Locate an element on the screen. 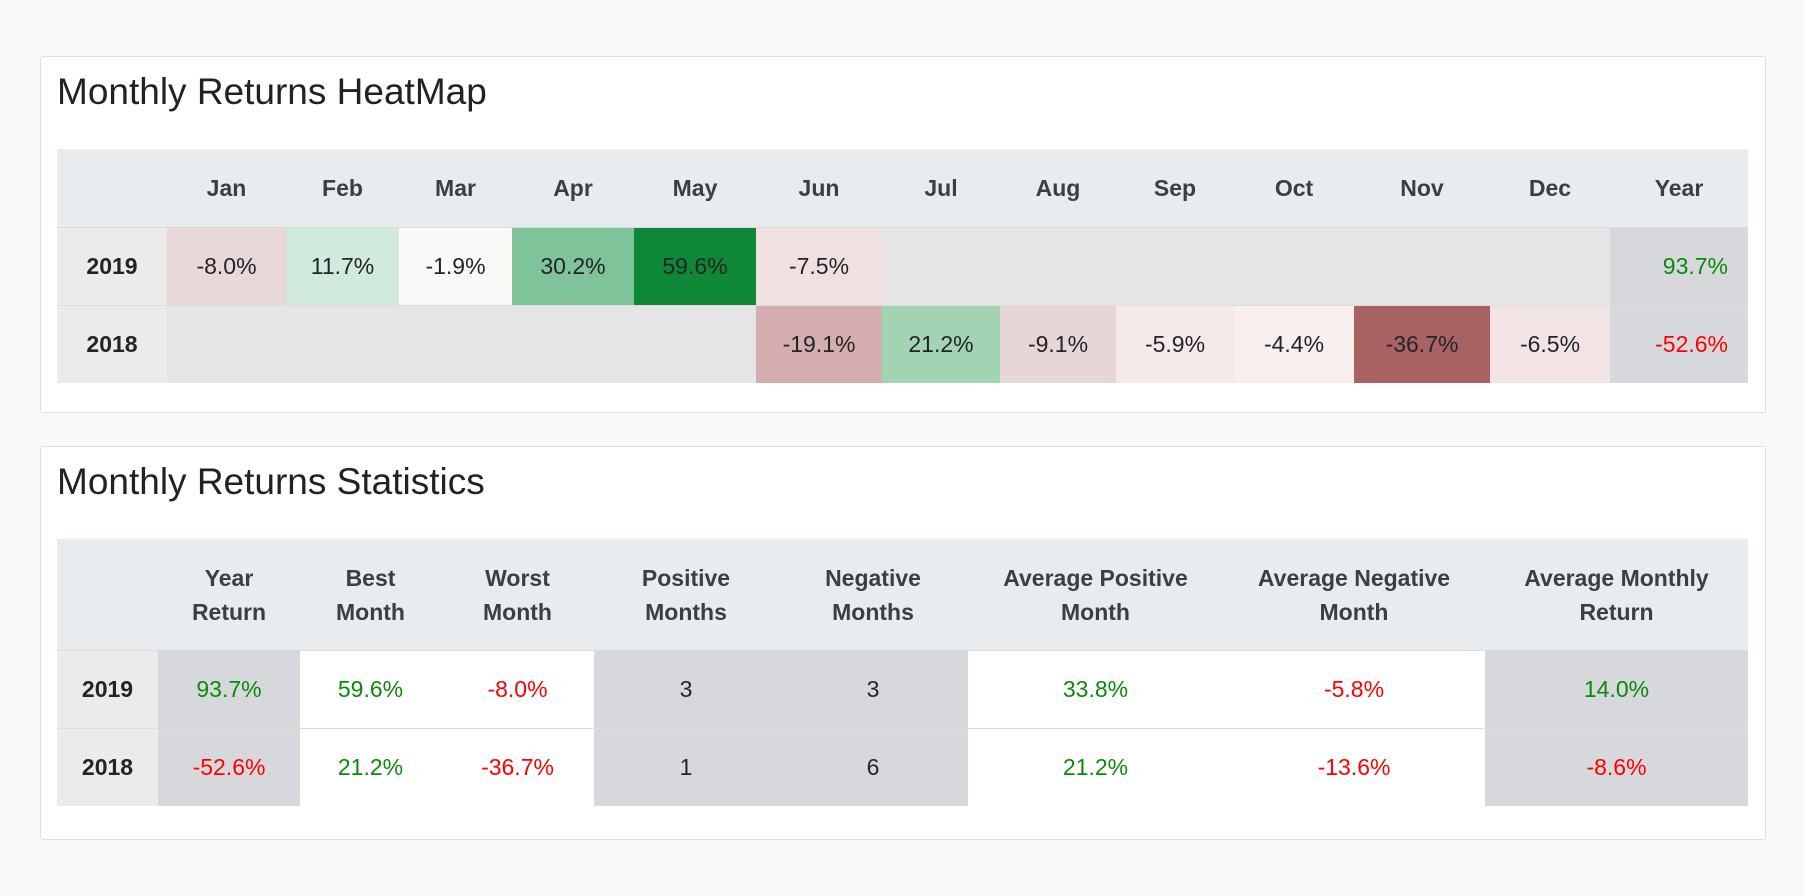 The image size is (1804, 896). statistics-cell: -8.0% is located at coordinates (517, 689).